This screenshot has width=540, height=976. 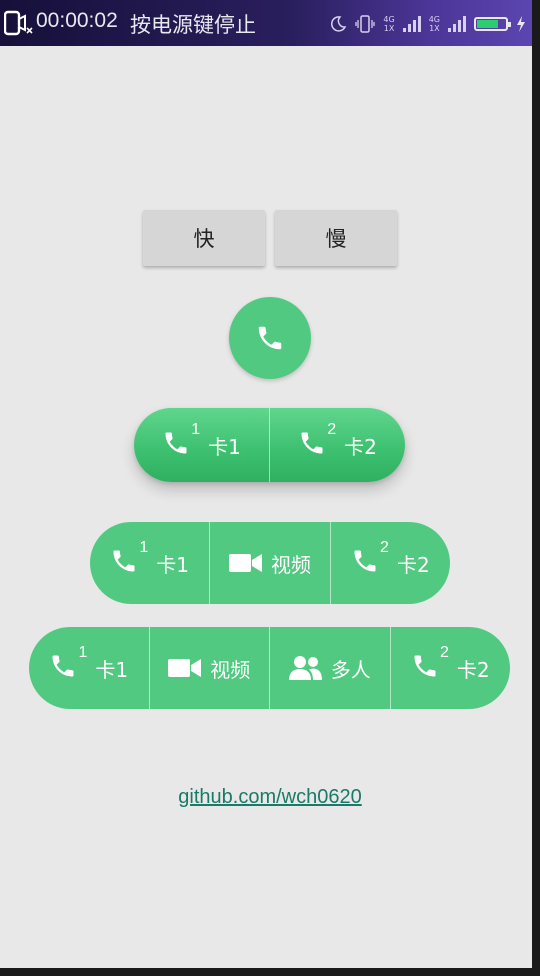 I want to click on network-type-1: 4G 1X, so click(x=388, y=24).